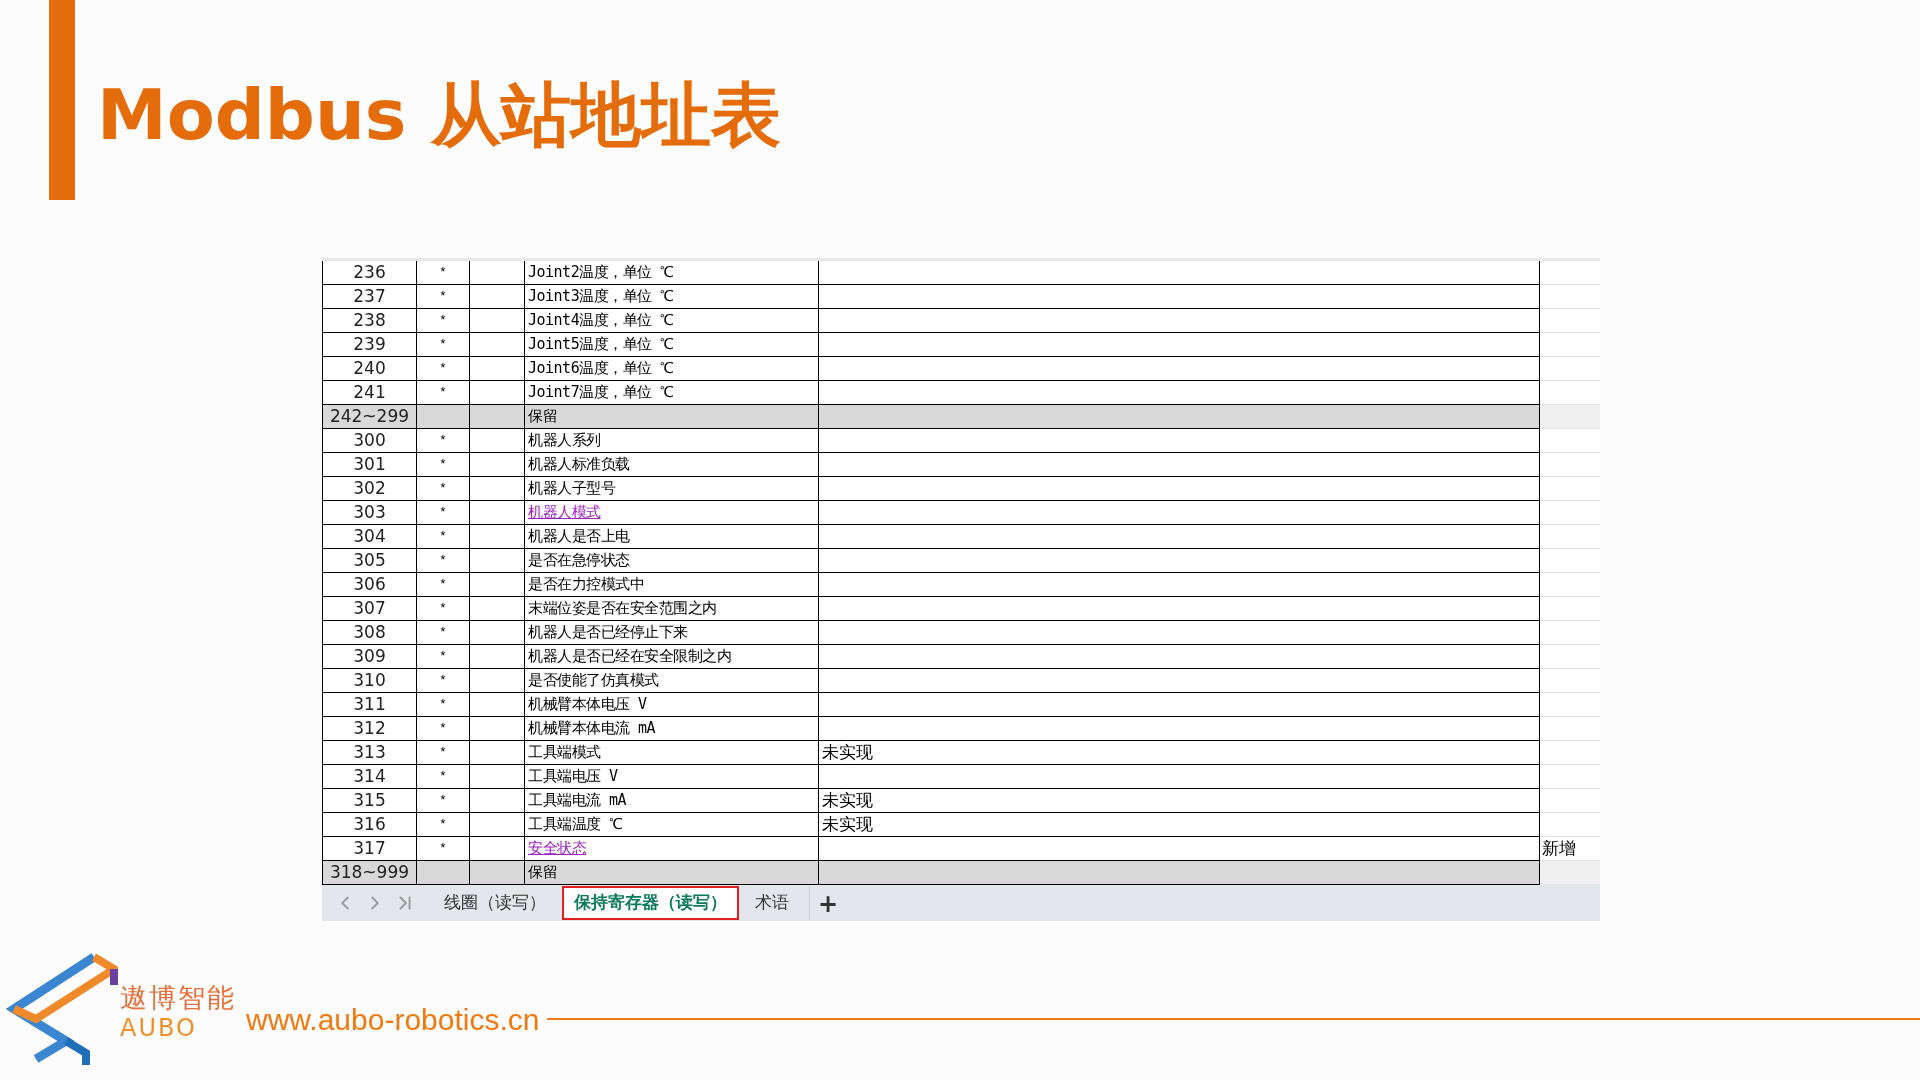 The image size is (1920, 1080). I want to click on table-cell: 316, so click(369, 825).